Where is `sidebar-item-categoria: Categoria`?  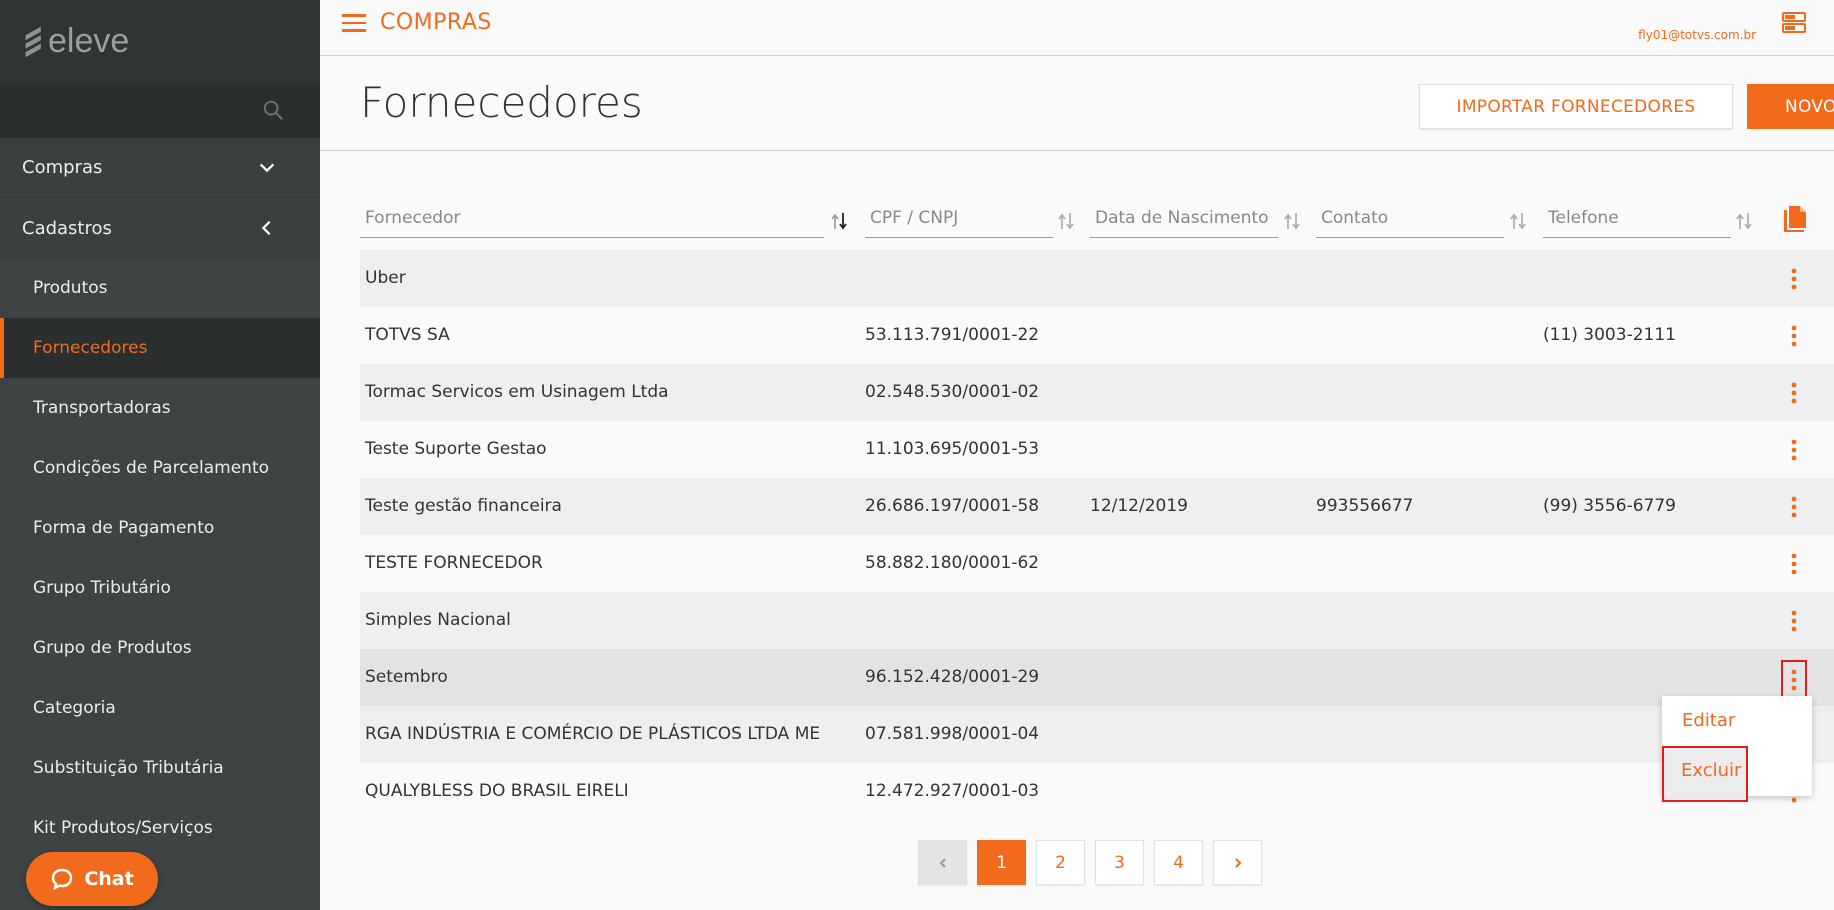
sidebar-item-categoria: Categoria is located at coordinates (160, 708).